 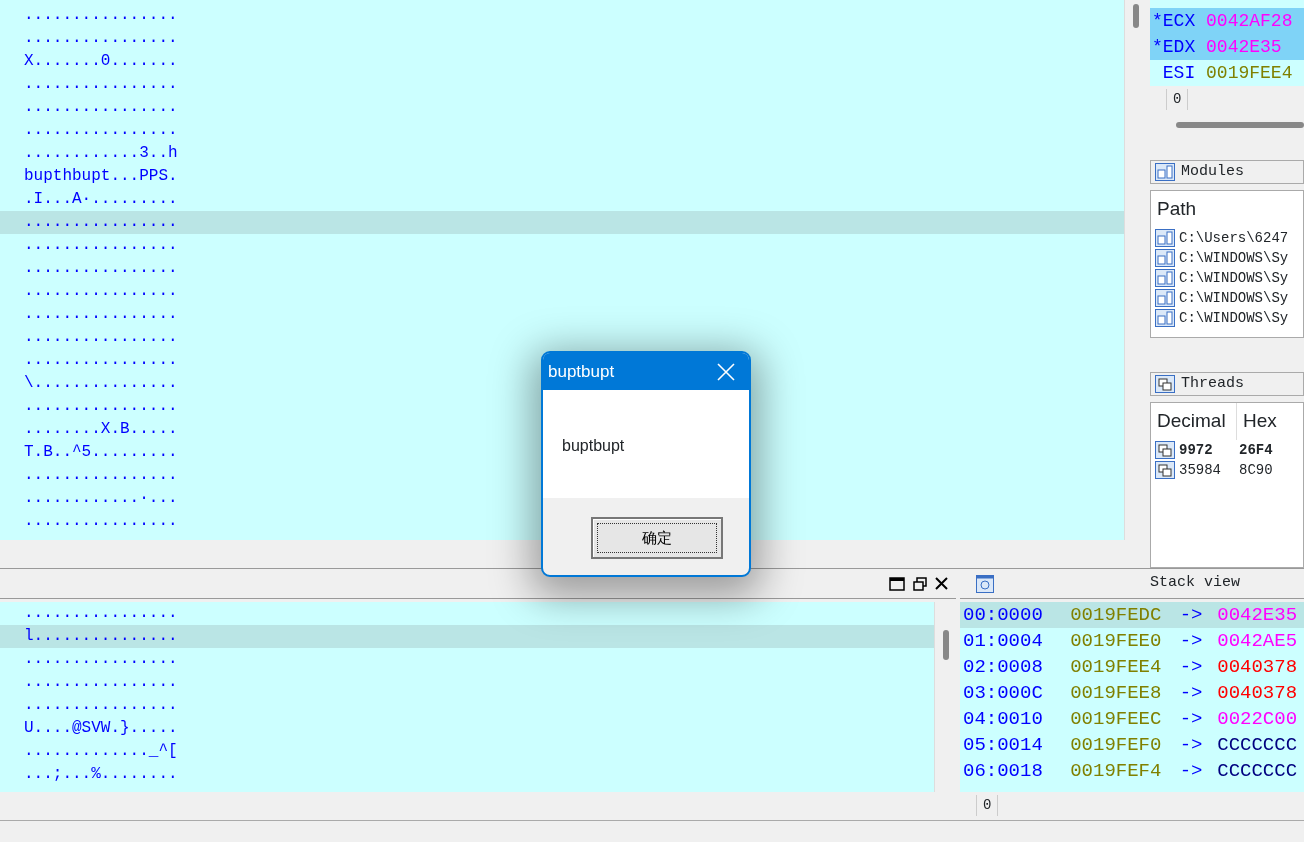 I want to click on column-header: Hex, so click(x=1260, y=420).